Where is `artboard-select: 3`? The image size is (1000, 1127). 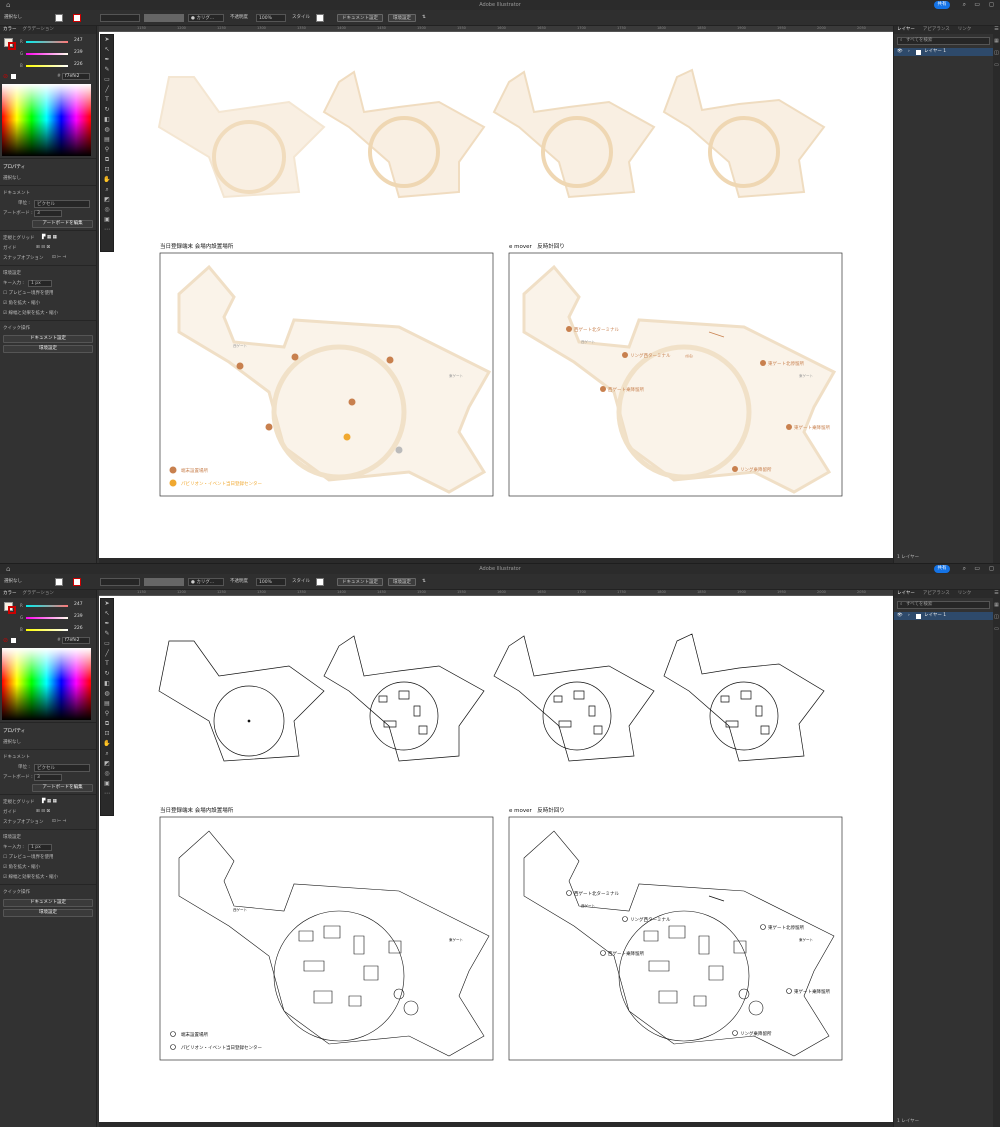
artboard-select: 3 is located at coordinates (48, 777).